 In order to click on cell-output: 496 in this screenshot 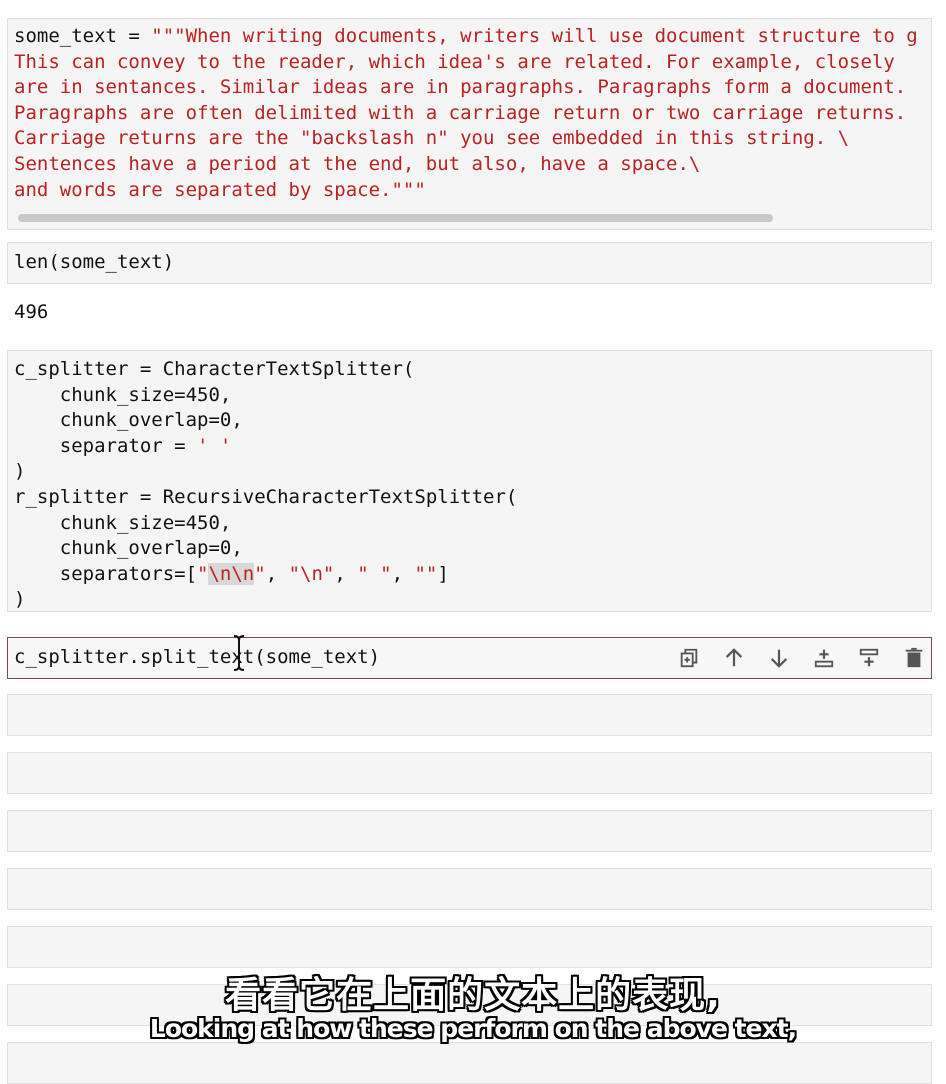, I will do `click(31, 312)`.